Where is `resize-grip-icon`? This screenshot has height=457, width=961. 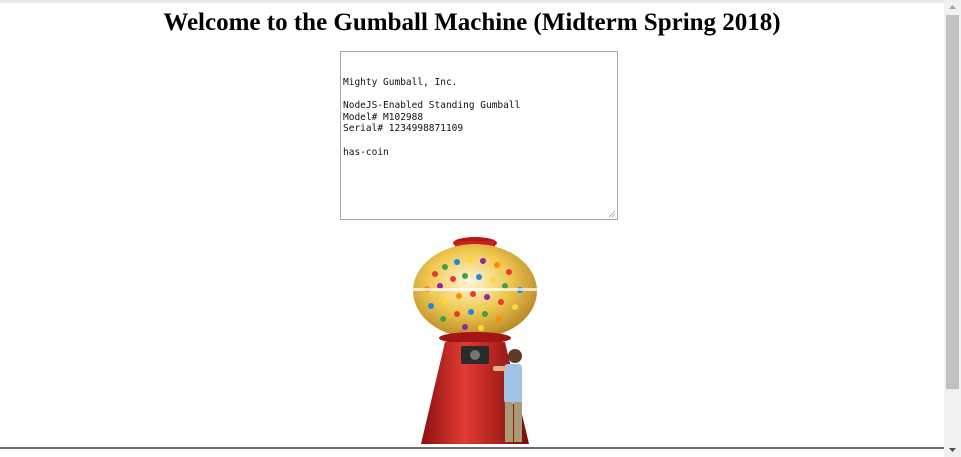
resize-grip-icon is located at coordinates (612, 214).